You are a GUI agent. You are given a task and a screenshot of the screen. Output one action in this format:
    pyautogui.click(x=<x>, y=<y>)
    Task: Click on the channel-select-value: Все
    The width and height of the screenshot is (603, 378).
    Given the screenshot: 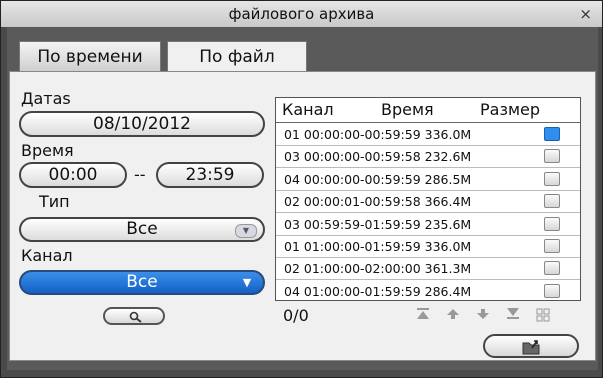 What is the action you would take?
    pyautogui.click(x=142, y=282)
    